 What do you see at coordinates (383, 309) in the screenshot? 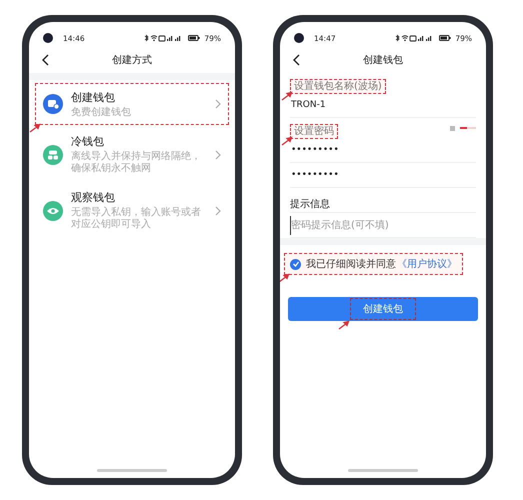
I see `create-wallet-button: 创建钱包` at bounding box center [383, 309].